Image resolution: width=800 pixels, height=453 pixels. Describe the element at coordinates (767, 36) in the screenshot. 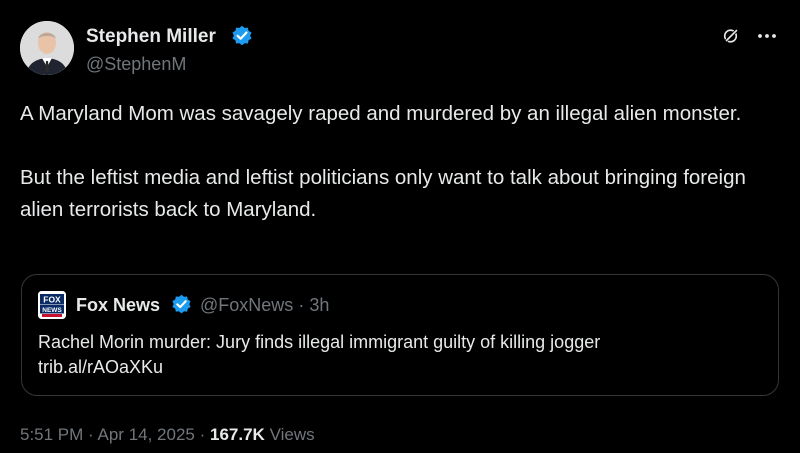

I see `more-options-icon` at that location.